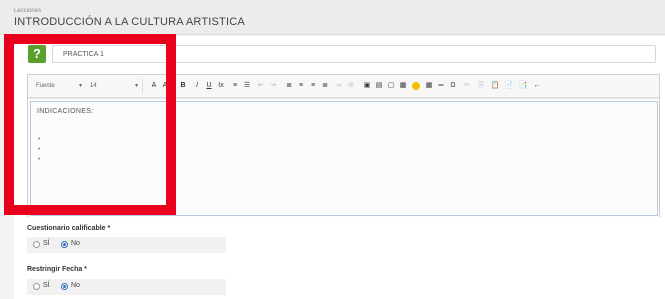 The image size is (665, 299). What do you see at coordinates (126, 245) in the screenshot?
I see `graded-quiz-options: SÍ No` at bounding box center [126, 245].